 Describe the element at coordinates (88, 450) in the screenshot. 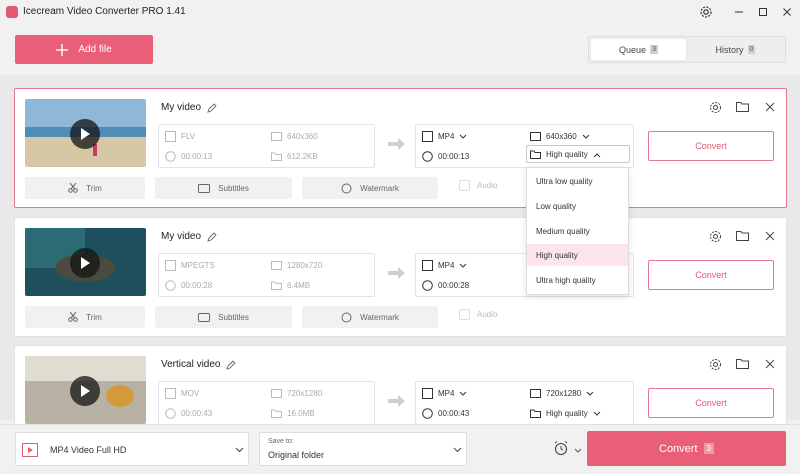

I see `format-preset-label: MP4 Video Full HD` at that location.